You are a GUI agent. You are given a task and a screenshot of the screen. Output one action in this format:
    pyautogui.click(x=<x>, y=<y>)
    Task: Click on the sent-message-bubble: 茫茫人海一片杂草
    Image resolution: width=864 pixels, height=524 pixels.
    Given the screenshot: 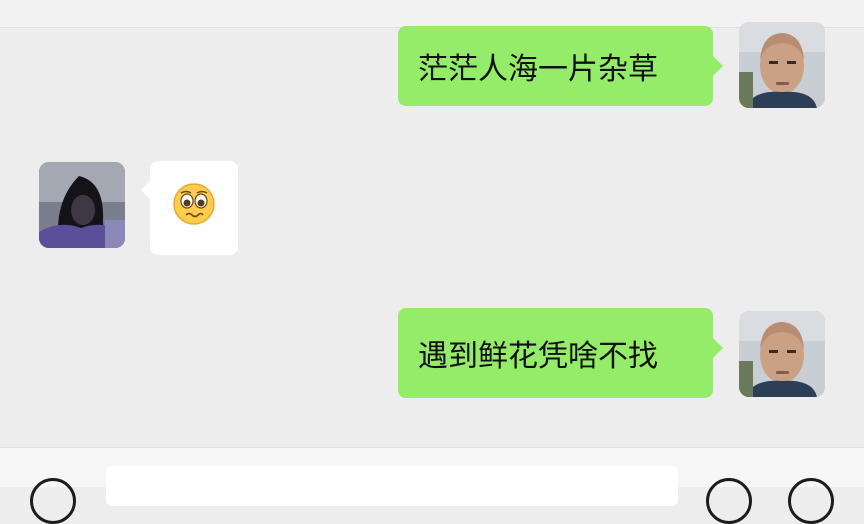 What is the action you would take?
    pyautogui.click(x=560, y=66)
    